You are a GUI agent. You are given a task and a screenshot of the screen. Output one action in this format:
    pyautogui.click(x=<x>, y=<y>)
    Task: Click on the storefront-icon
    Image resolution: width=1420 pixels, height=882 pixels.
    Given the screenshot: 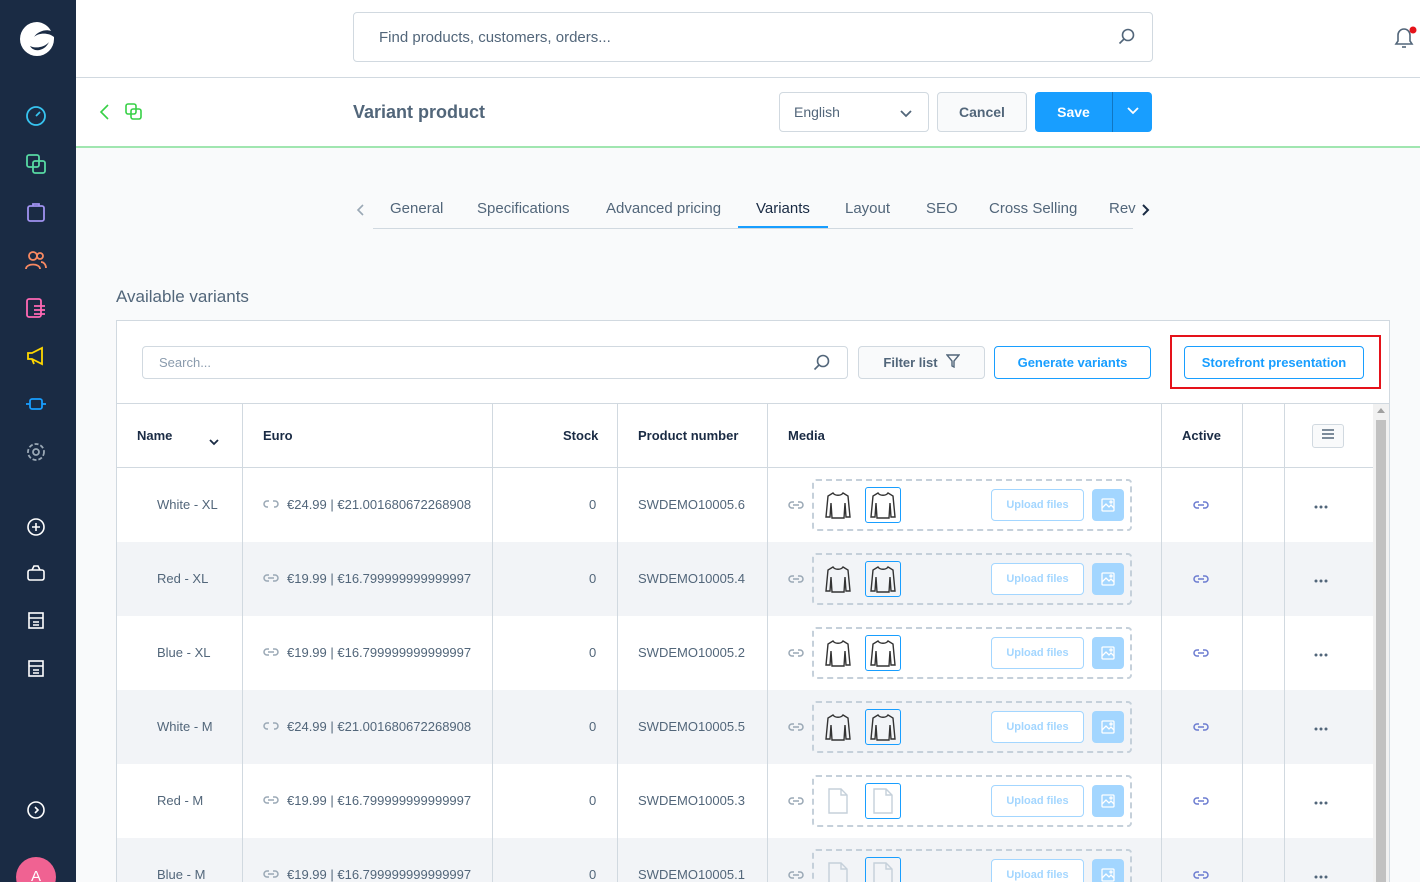 What is the action you would take?
    pyautogui.click(x=36, y=620)
    